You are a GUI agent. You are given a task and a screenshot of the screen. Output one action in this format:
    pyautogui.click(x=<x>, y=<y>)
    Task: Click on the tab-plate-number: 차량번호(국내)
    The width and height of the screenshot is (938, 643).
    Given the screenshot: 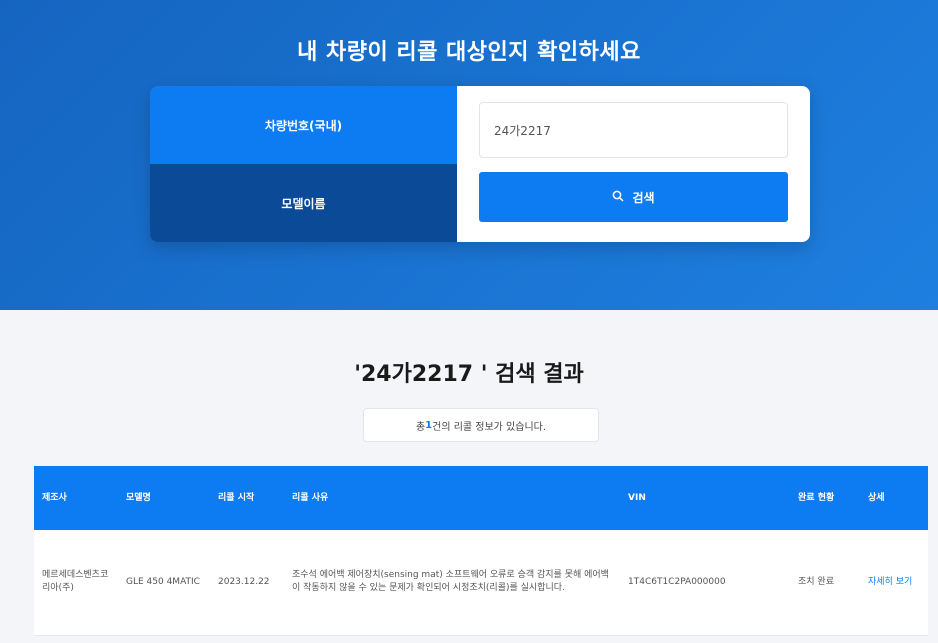 What is the action you would take?
    pyautogui.click(x=303, y=125)
    